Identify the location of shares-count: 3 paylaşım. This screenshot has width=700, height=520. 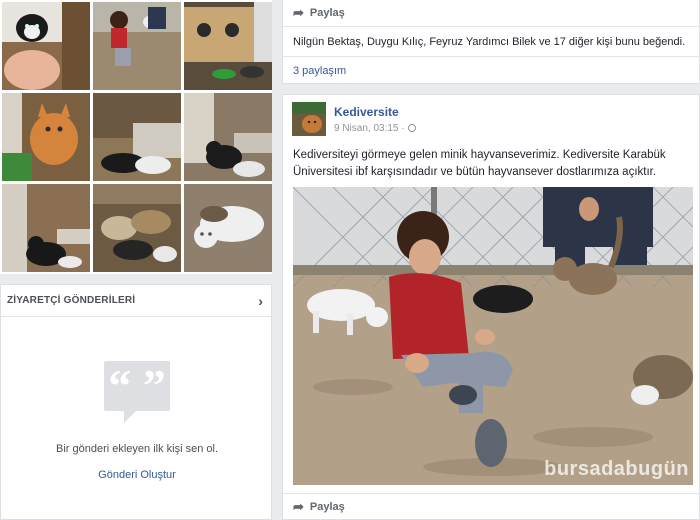
(491, 70).